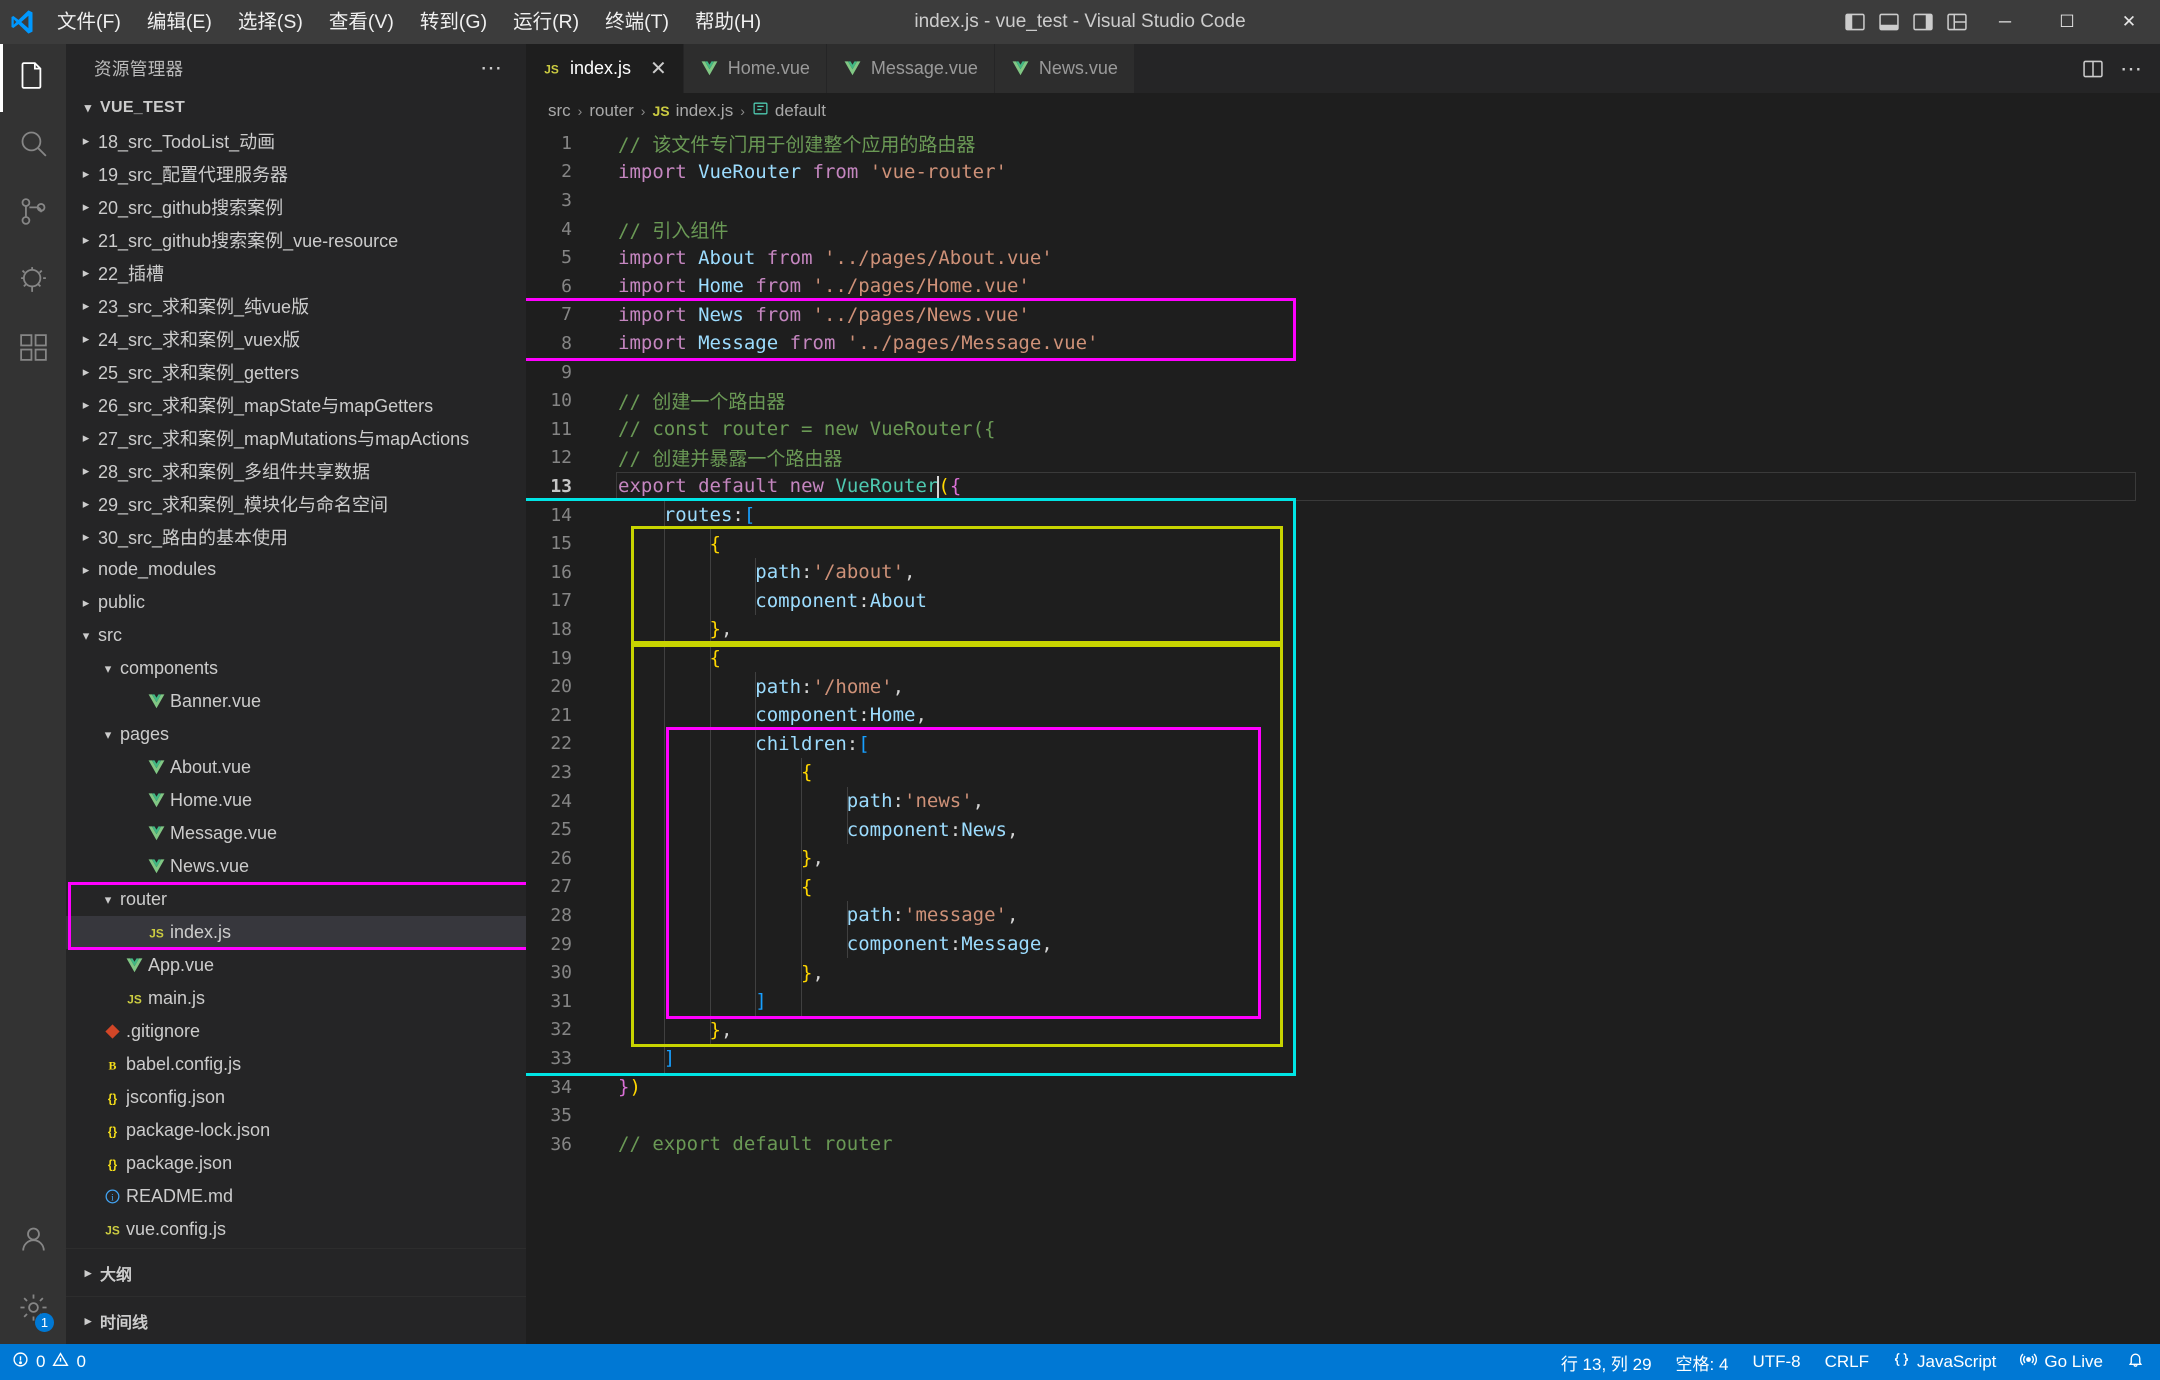 This screenshot has width=2160, height=1380. Describe the element at coordinates (1064, 68) in the screenshot. I see `tab-news-vue: News.vue` at that location.